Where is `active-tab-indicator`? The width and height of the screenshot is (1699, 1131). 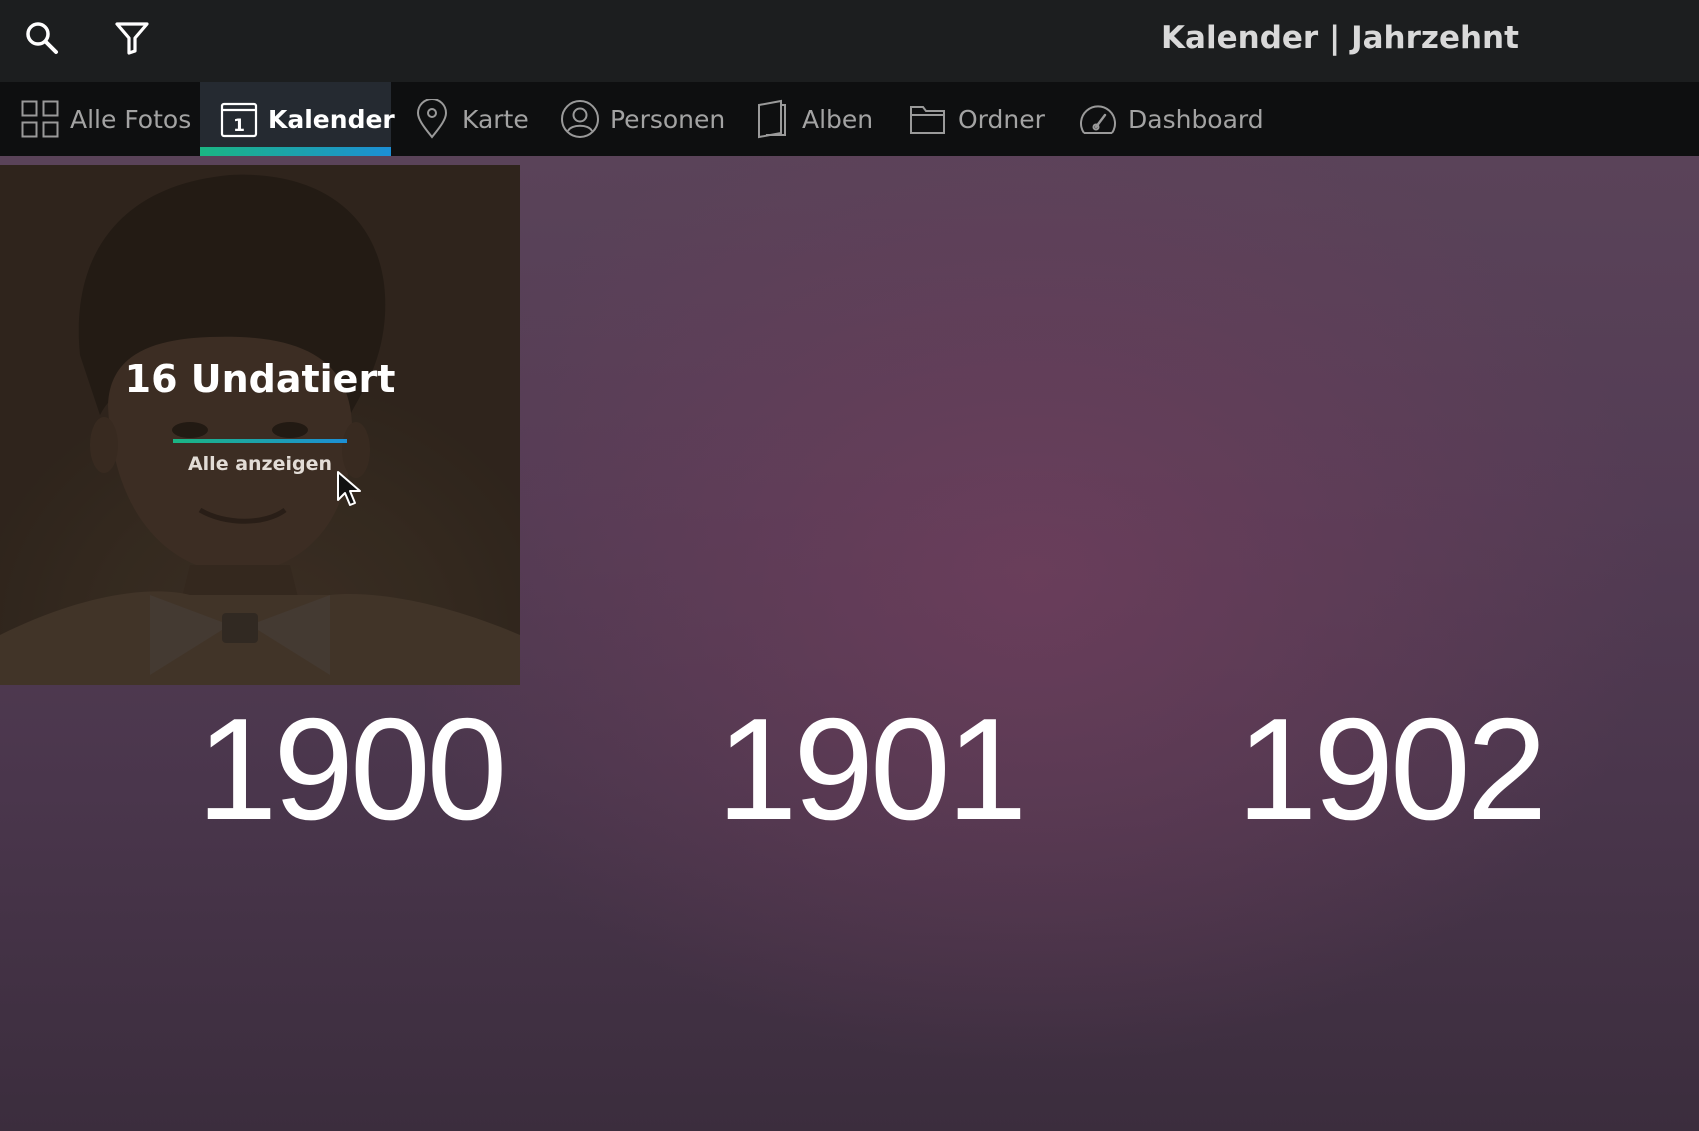 active-tab-indicator is located at coordinates (295, 151).